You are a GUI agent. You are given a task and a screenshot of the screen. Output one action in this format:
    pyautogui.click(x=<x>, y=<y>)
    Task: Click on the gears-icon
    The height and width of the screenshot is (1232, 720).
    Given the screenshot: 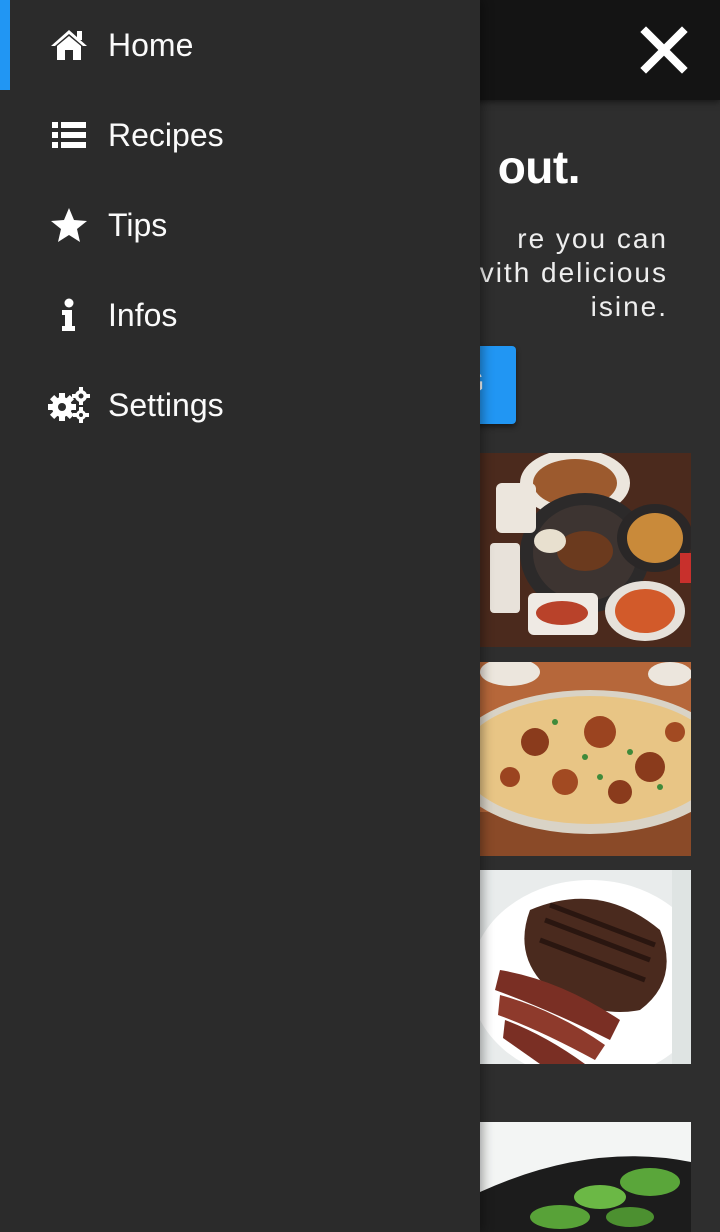 What is the action you would take?
    pyautogui.click(x=69, y=405)
    